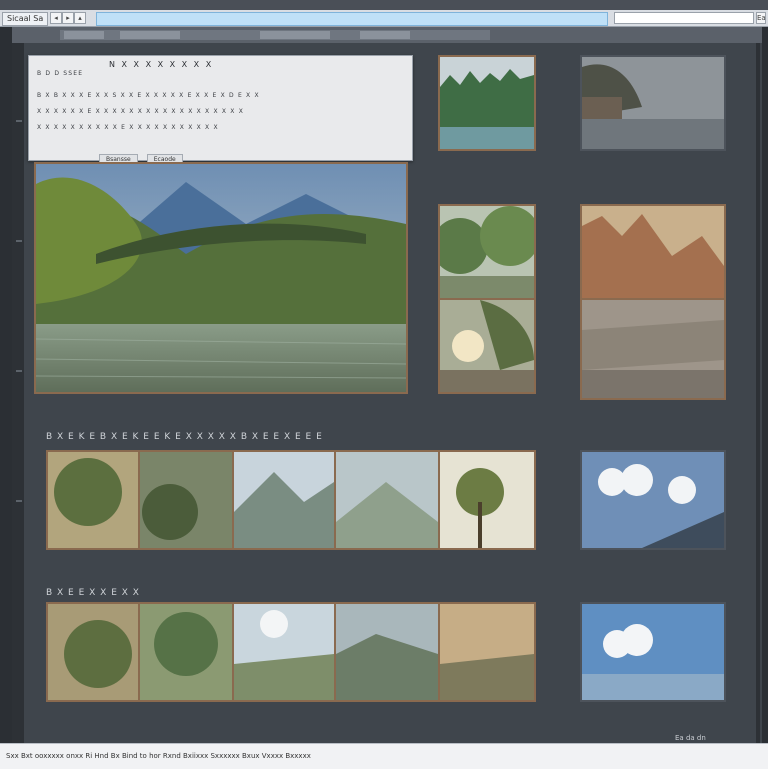 This screenshot has height=769, width=768. Describe the element at coordinates (352, 19) in the screenshot. I see `address-bar` at that location.